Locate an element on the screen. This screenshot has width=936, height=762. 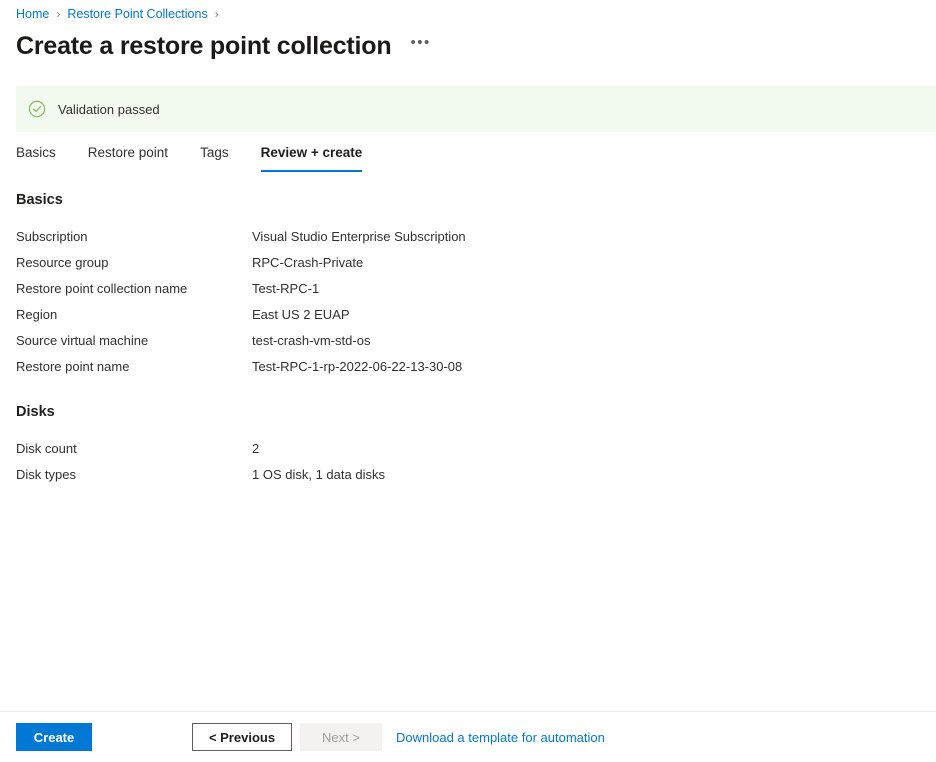
summary-key-region: Region is located at coordinates (37, 314).